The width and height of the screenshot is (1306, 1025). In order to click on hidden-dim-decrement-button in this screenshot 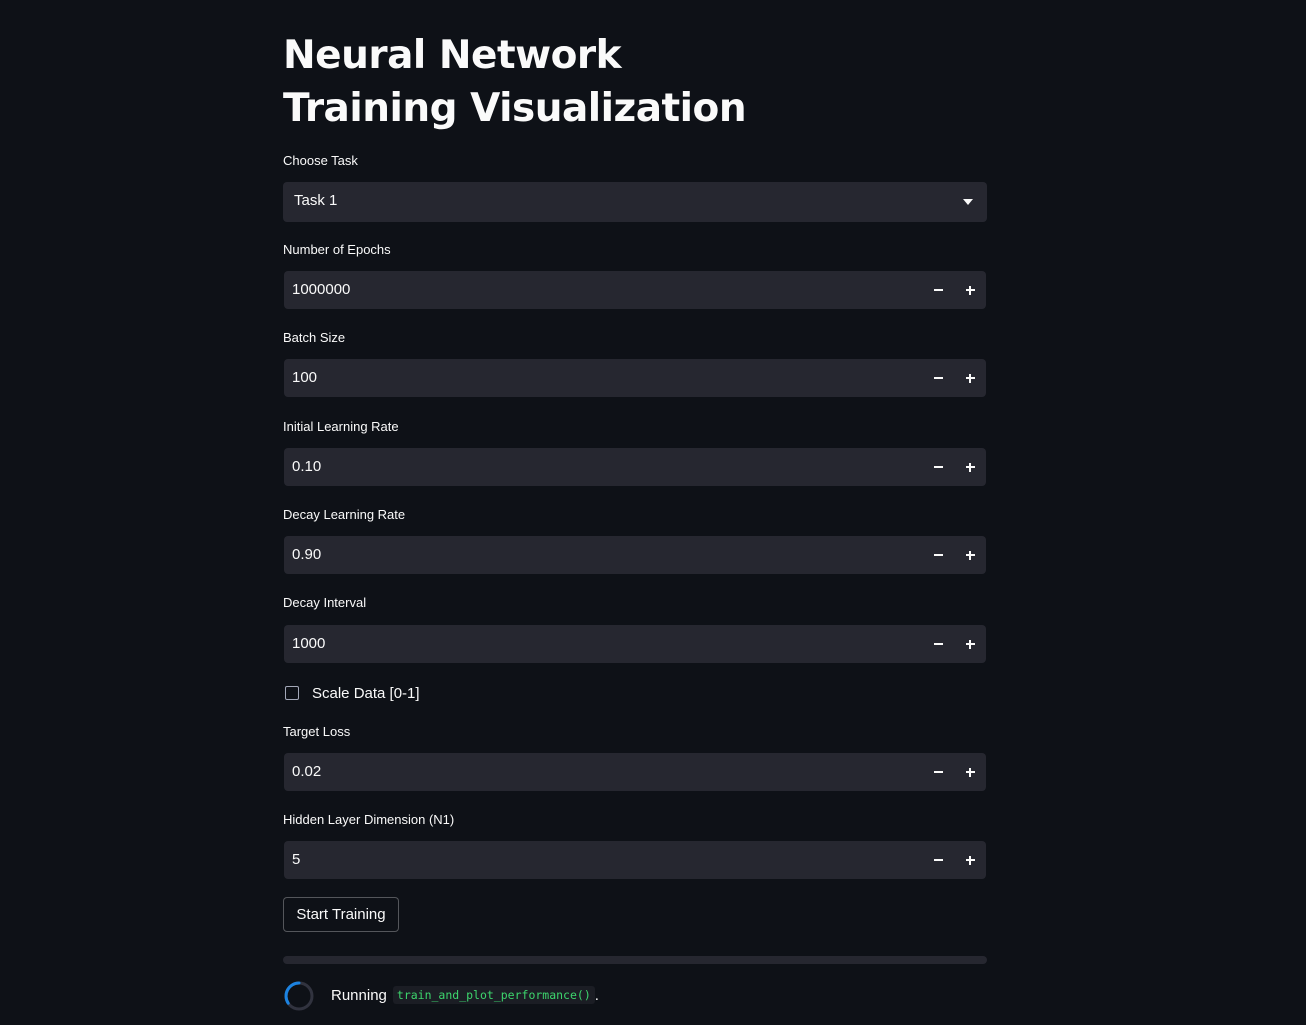, I will do `click(938, 860)`.